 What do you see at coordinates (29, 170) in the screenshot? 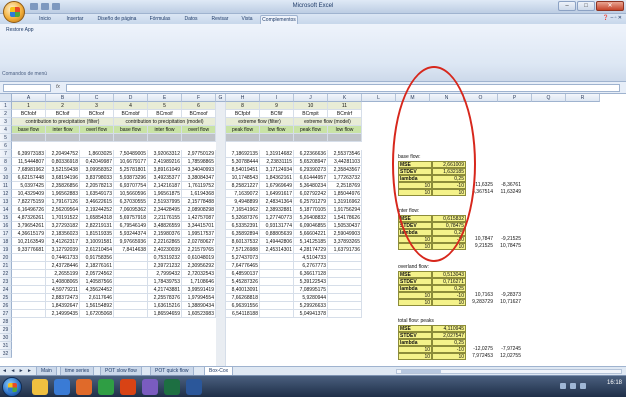
I see `data-cell: 7,68981962` at bounding box center [29, 170].